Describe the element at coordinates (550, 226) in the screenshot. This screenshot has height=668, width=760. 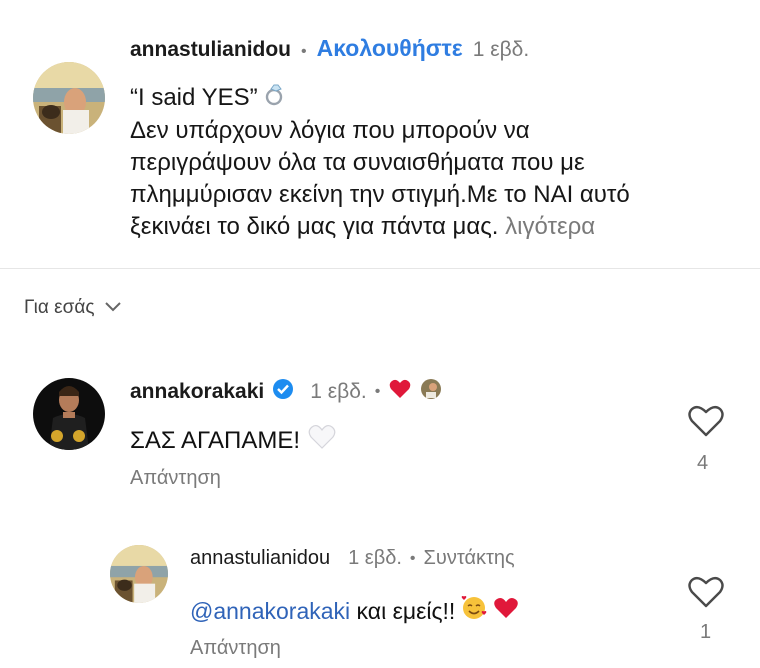
I see `less-link: λιγότερα` at that location.